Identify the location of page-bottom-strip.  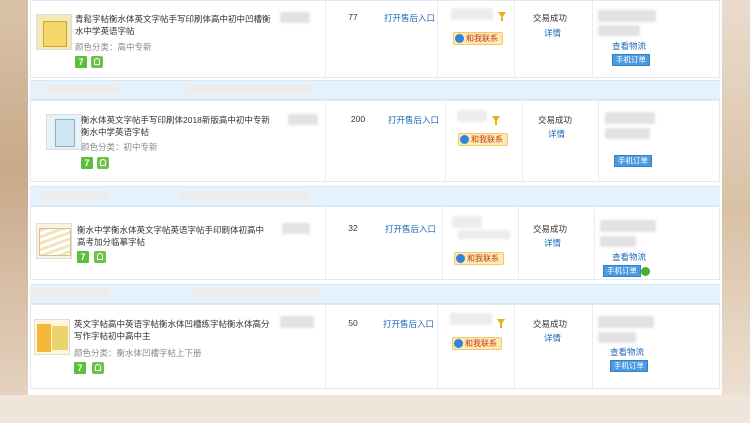
(375, 409).